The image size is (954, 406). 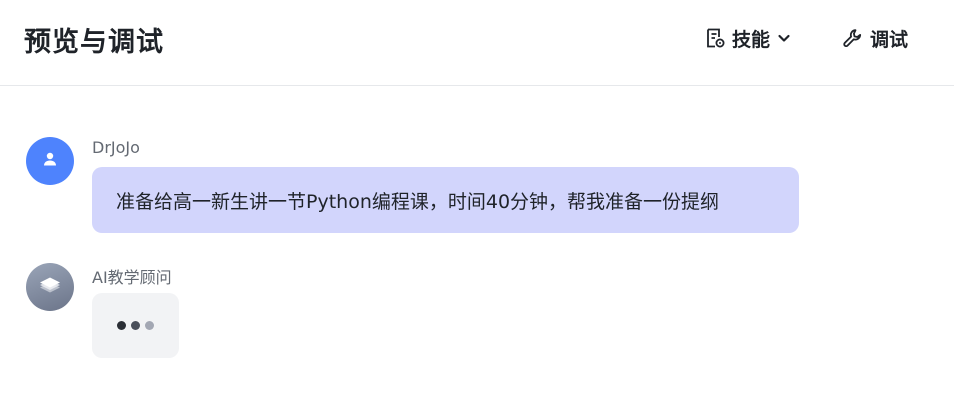 What do you see at coordinates (784, 38) in the screenshot?
I see `chevron-down-icon` at bounding box center [784, 38].